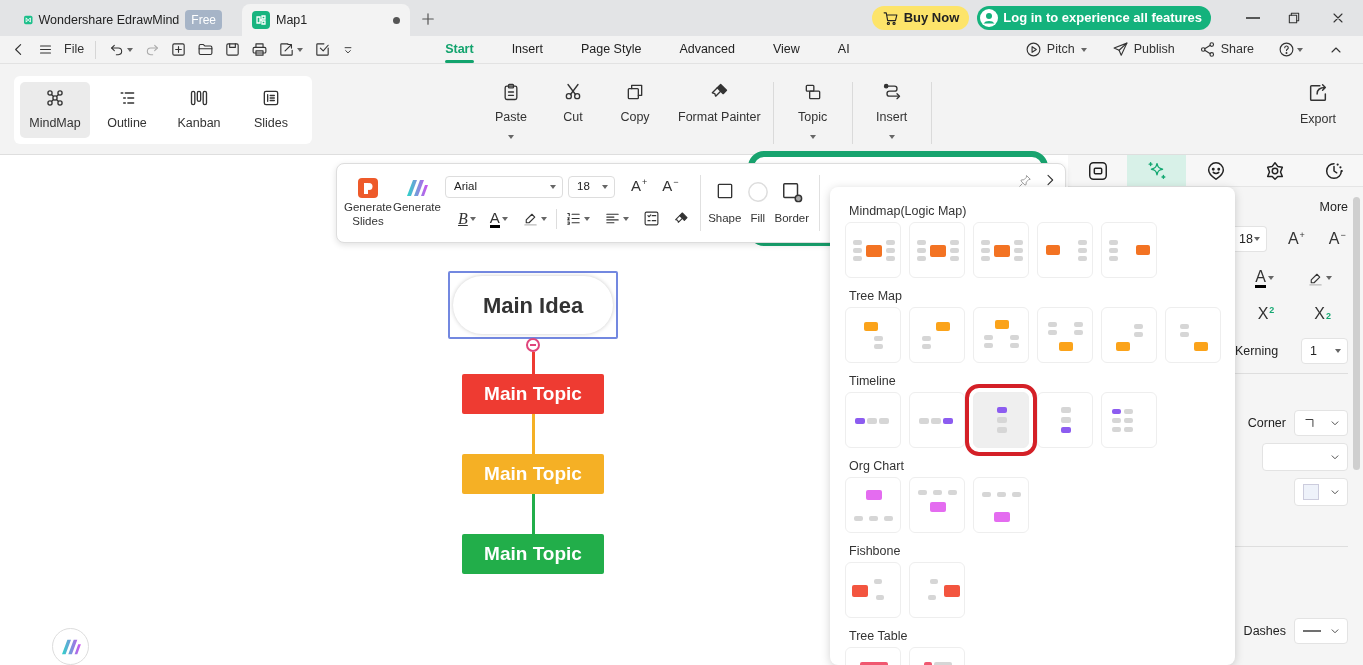  What do you see at coordinates (573, 219) in the screenshot?
I see `numbered-list-icon` at bounding box center [573, 219].